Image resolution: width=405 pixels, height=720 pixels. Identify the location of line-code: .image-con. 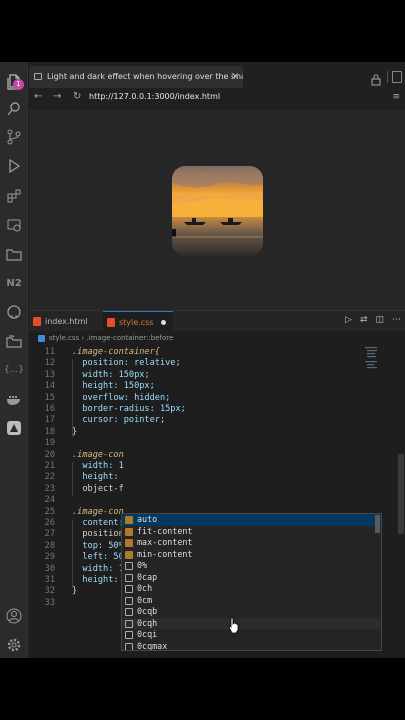
(98, 511).